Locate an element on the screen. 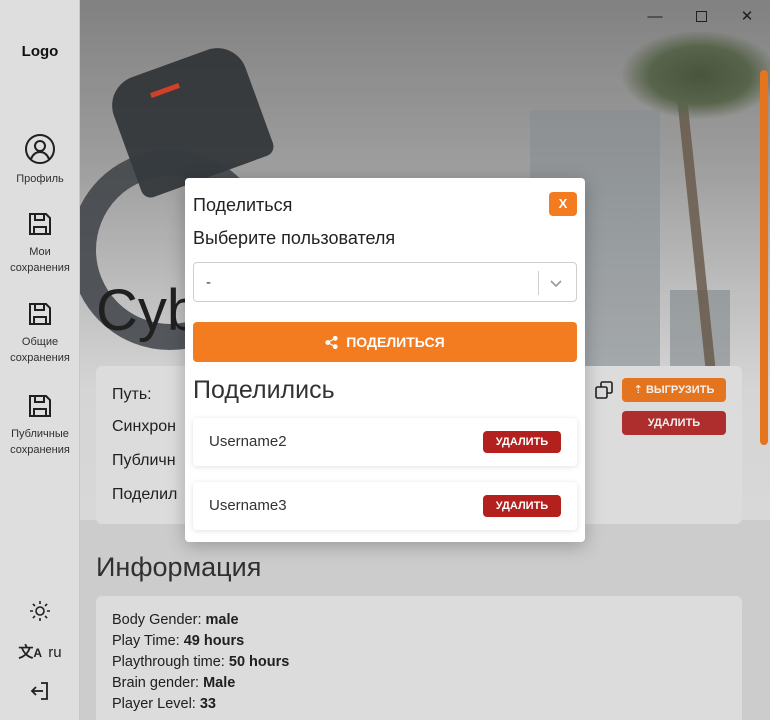 The height and width of the screenshot is (720, 770). shared-username: Username2 is located at coordinates (248, 441).